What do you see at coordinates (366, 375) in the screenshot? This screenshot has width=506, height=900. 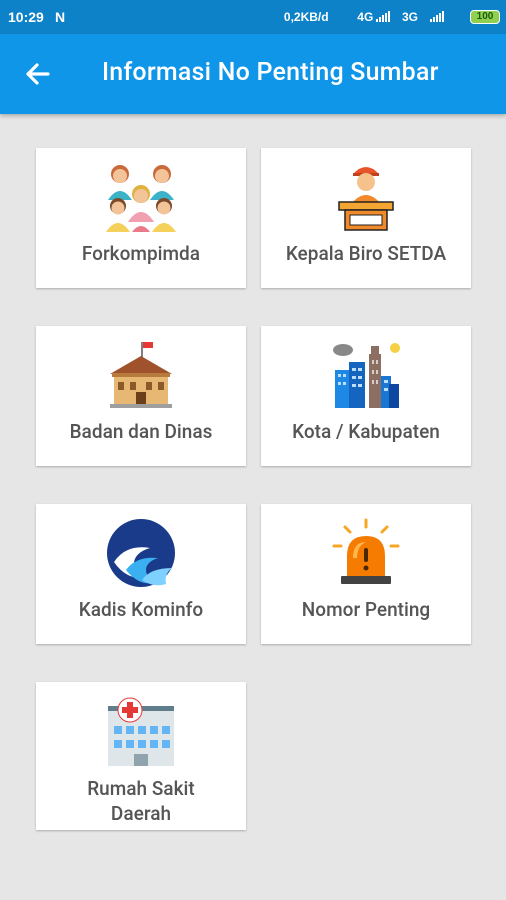 I see `city-skyline-icon` at bounding box center [366, 375].